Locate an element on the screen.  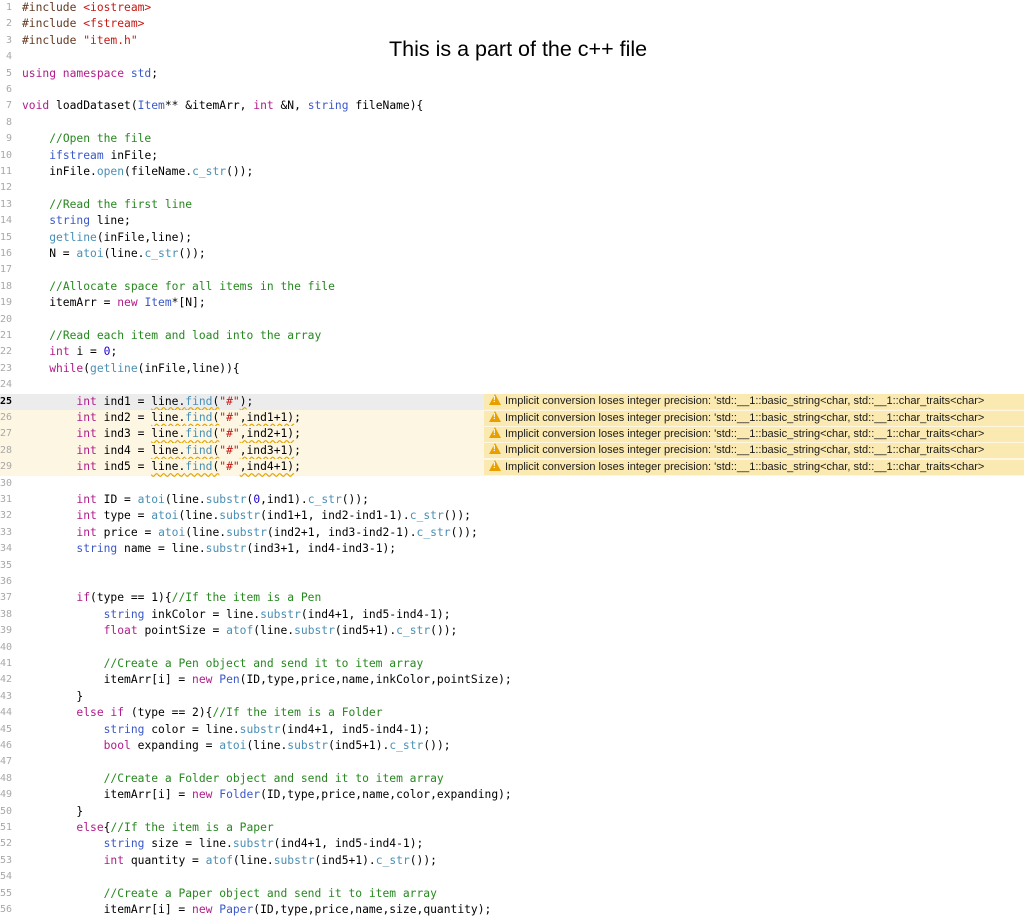
line-number: 24 is located at coordinates (6, 385).